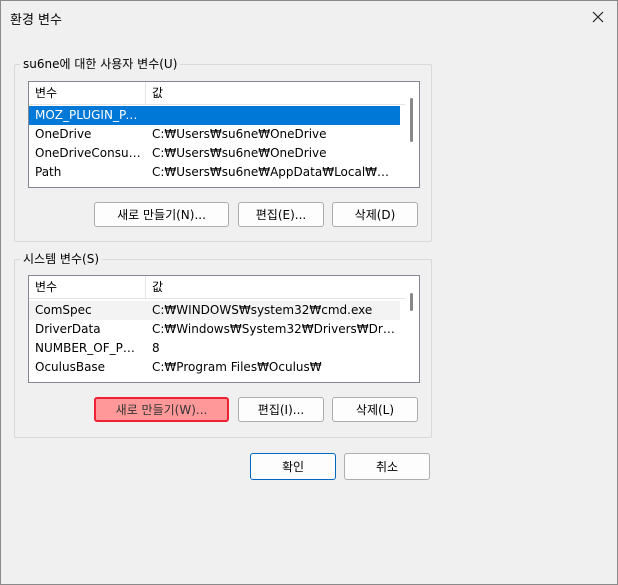 The height and width of the screenshot is (585, 618). I want to click on cancel-button: 취소, so click(387, 466).